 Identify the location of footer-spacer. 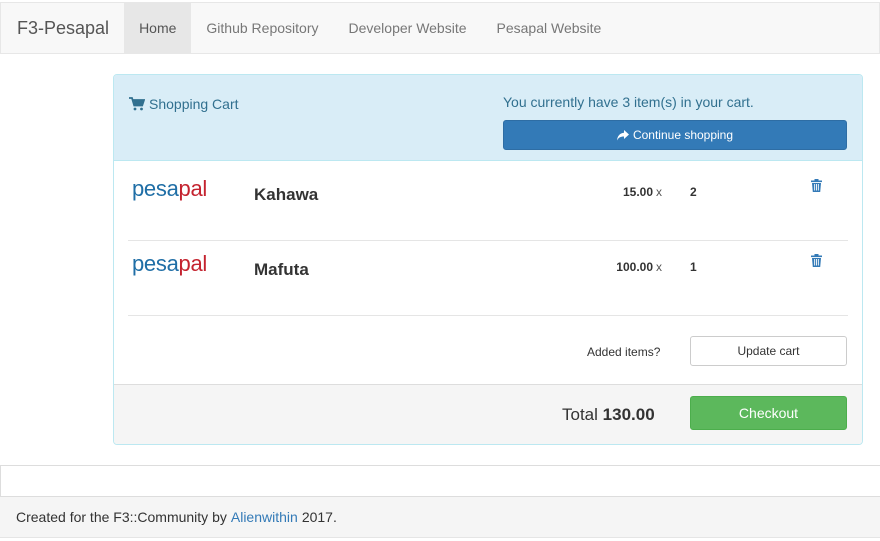
(440, 481).